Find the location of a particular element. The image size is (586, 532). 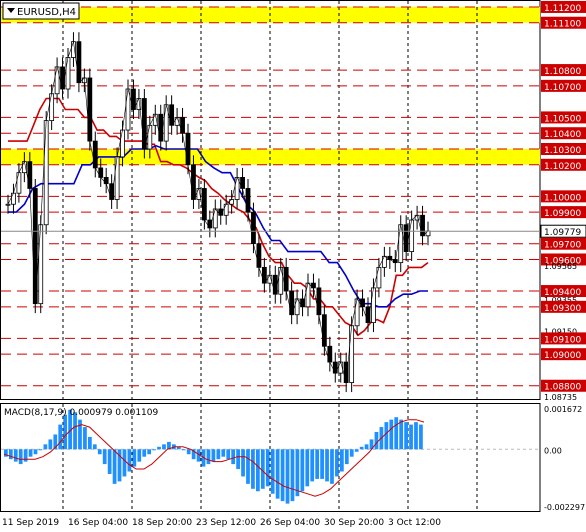

macd-label: MACD(8,17,9) 0.000979 0.001109 is located at coordinates (81, 413).